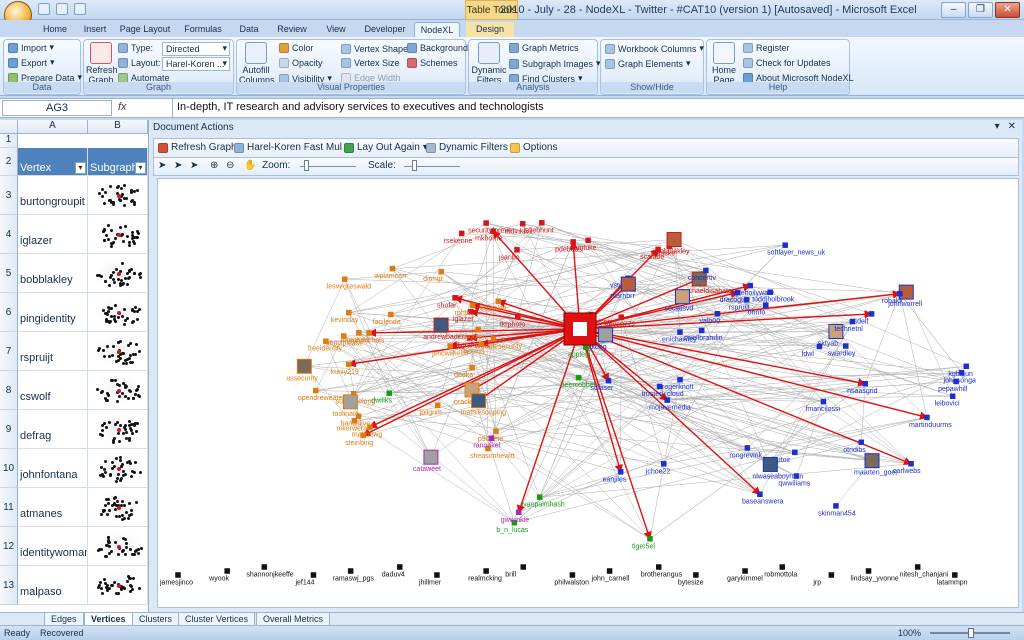  Describe the element at coordinates (197, 147) in the screenshot. I see `toolbar-refresh-graph: Refresh Graph` at that location.